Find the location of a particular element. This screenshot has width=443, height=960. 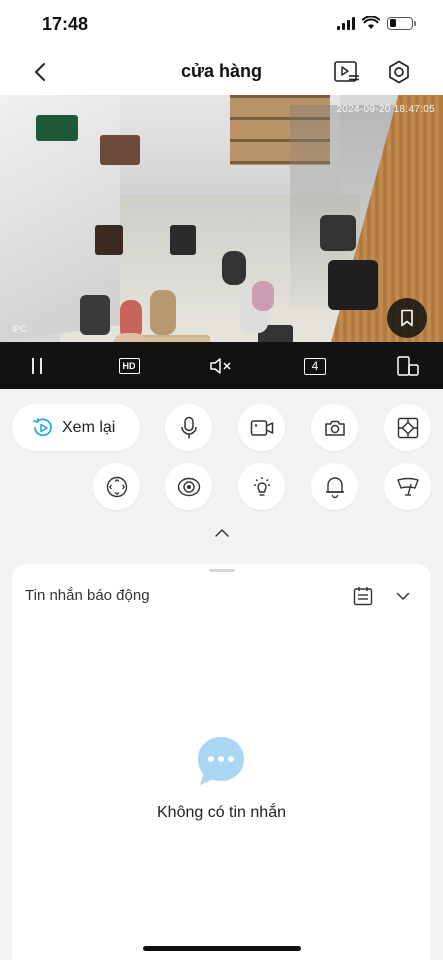

playlist-button is located at coordinates (347, 72).